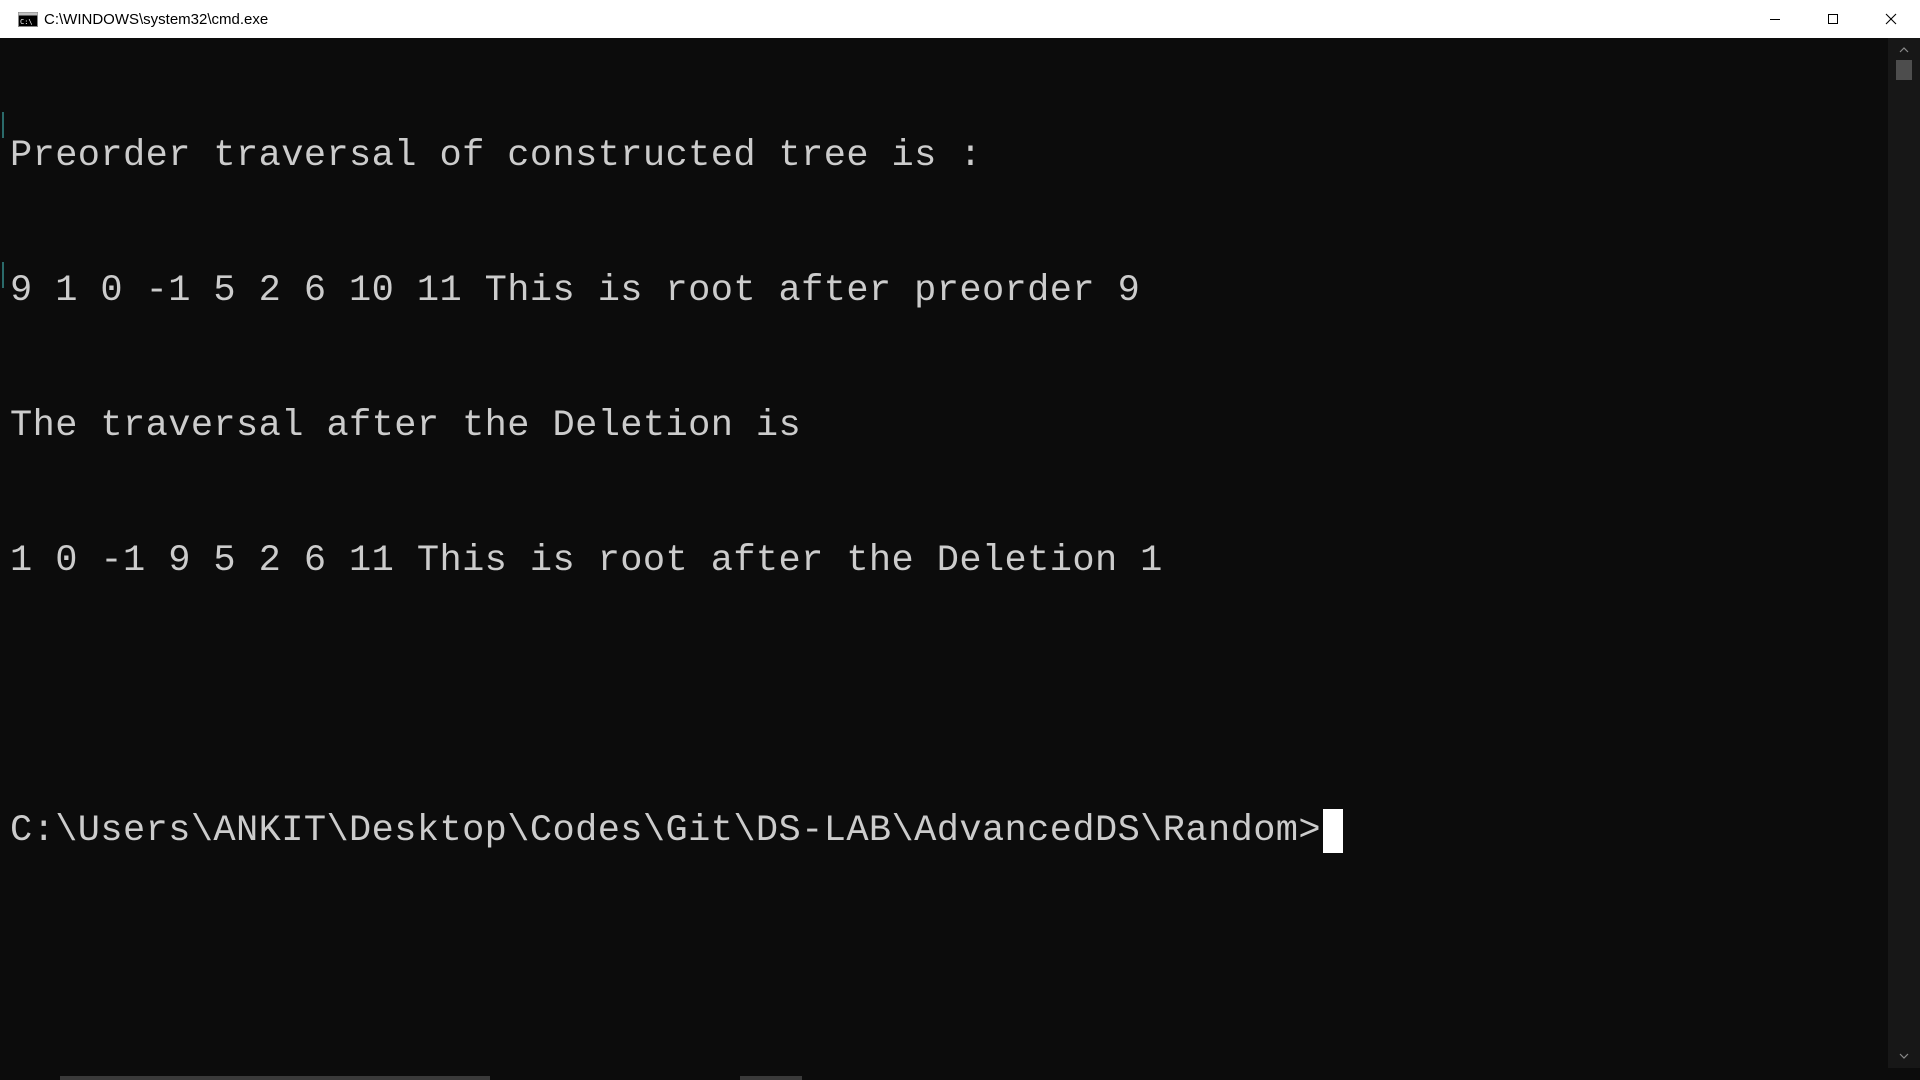 This screenshot has width=1920, height=1080. What do you see at coordinates (26, 22) in the screenshot?
I see `svg-text: C:\` at bounding box center [26, 22].